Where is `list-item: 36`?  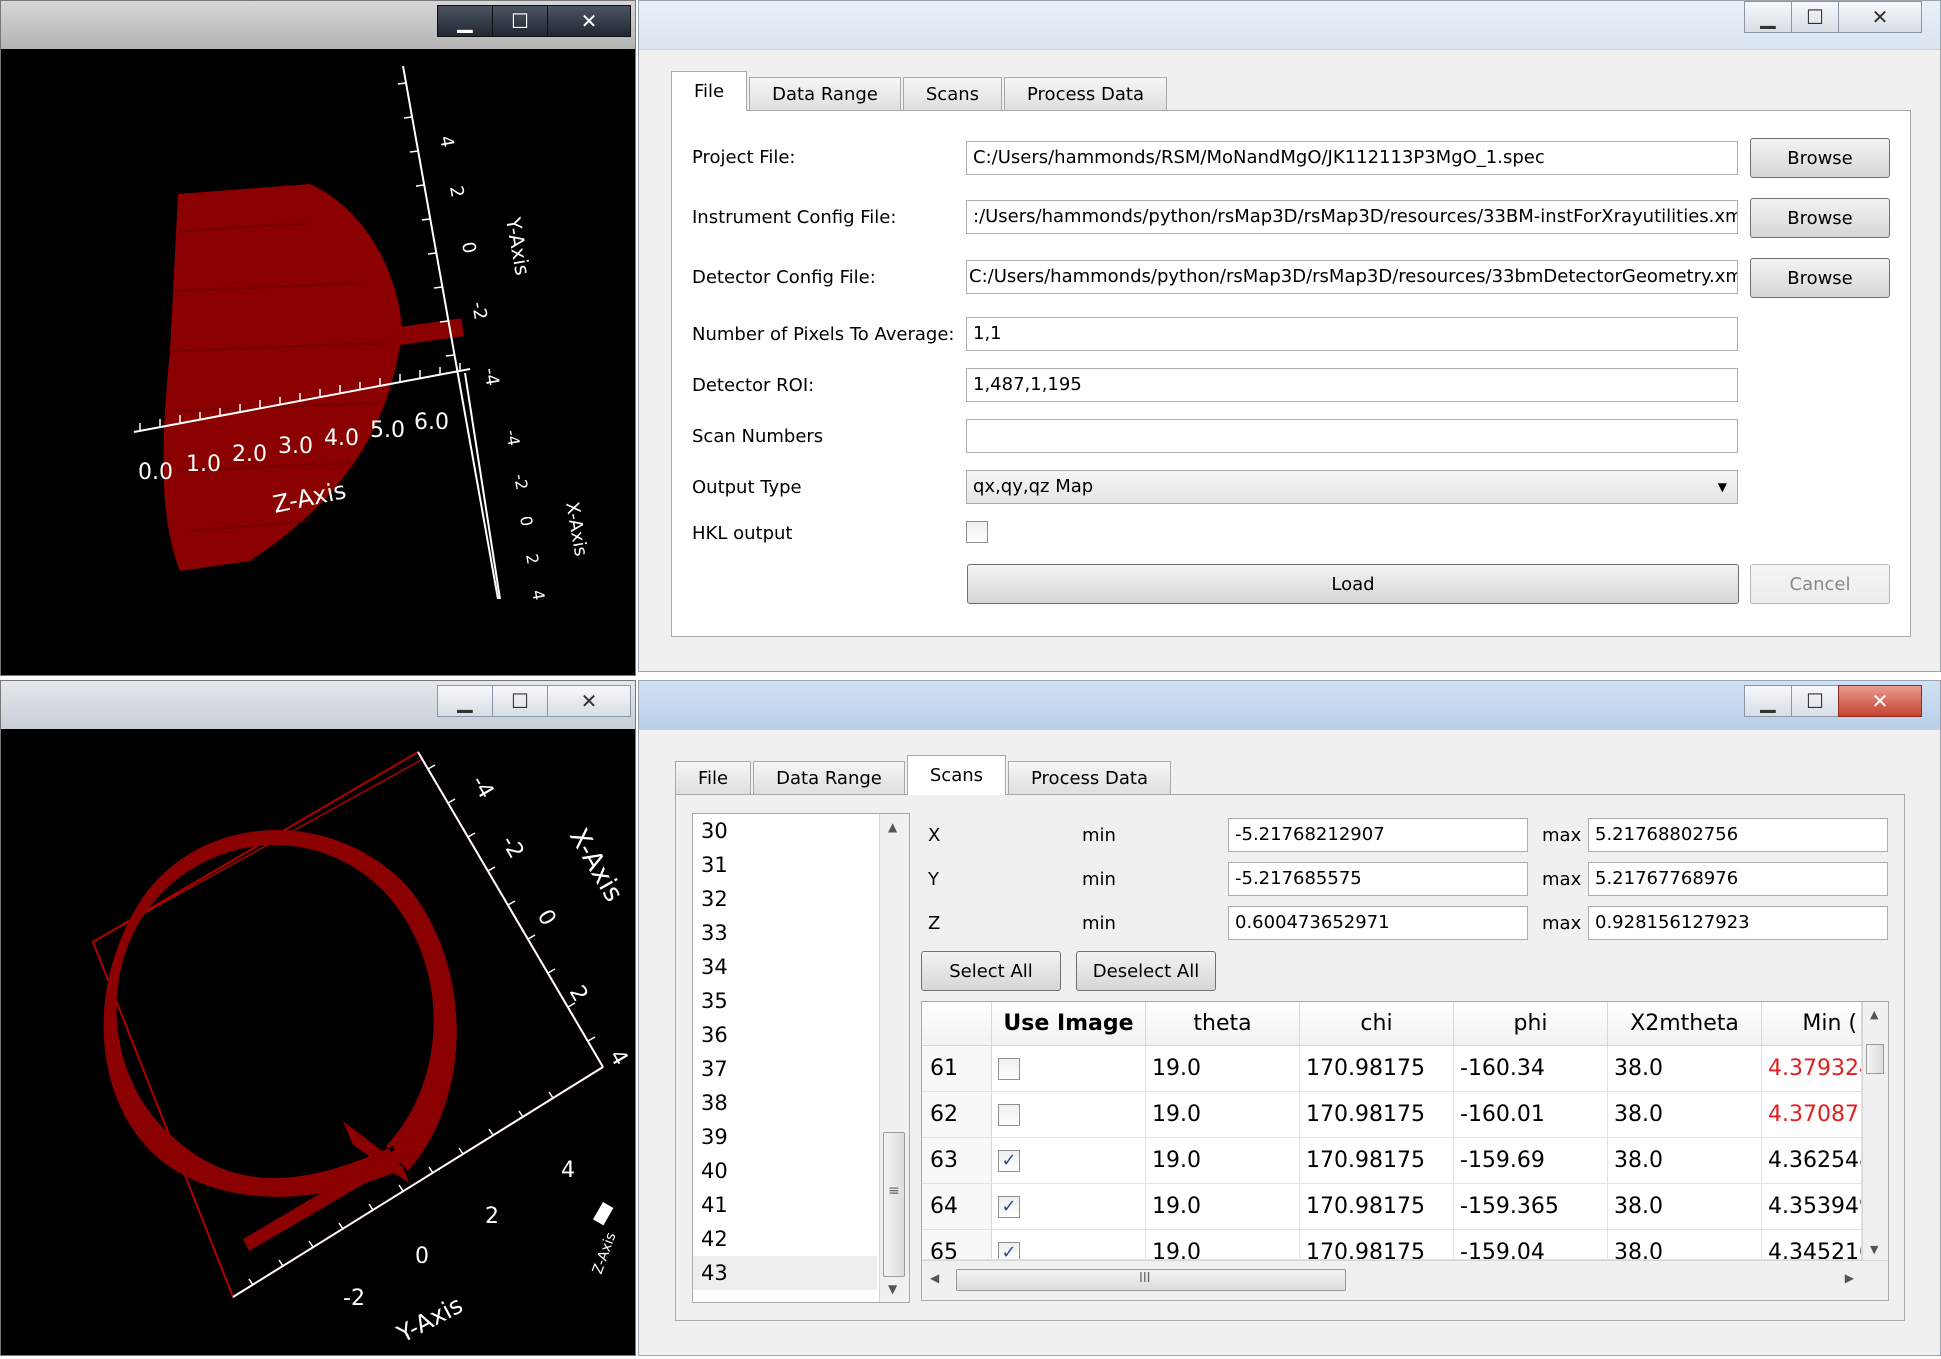 list-item: 36 is located at coordinates (785, 1035).